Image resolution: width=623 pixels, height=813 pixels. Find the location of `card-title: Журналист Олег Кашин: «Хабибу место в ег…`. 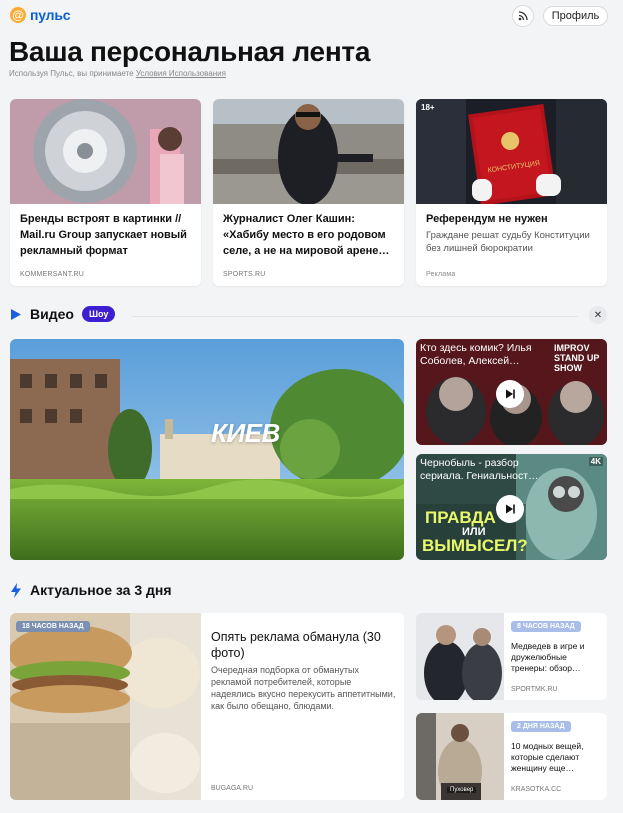

card-title: Журналист Олег Кашин: «Хабибу место в ег… is located at coordinates (306, 235).